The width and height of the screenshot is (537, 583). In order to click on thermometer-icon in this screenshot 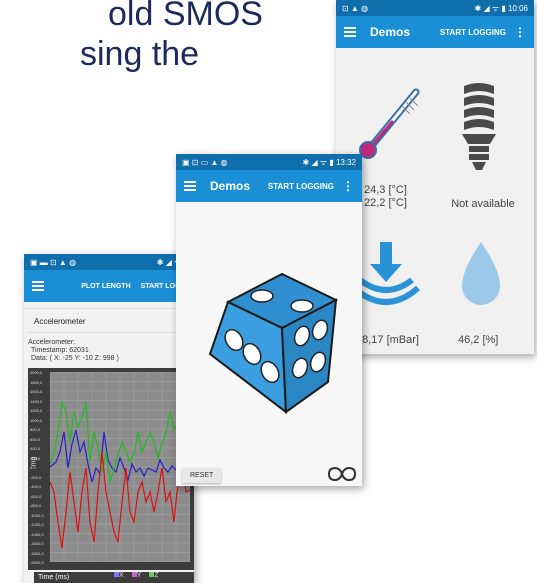, I will do `click(389, 123)`.